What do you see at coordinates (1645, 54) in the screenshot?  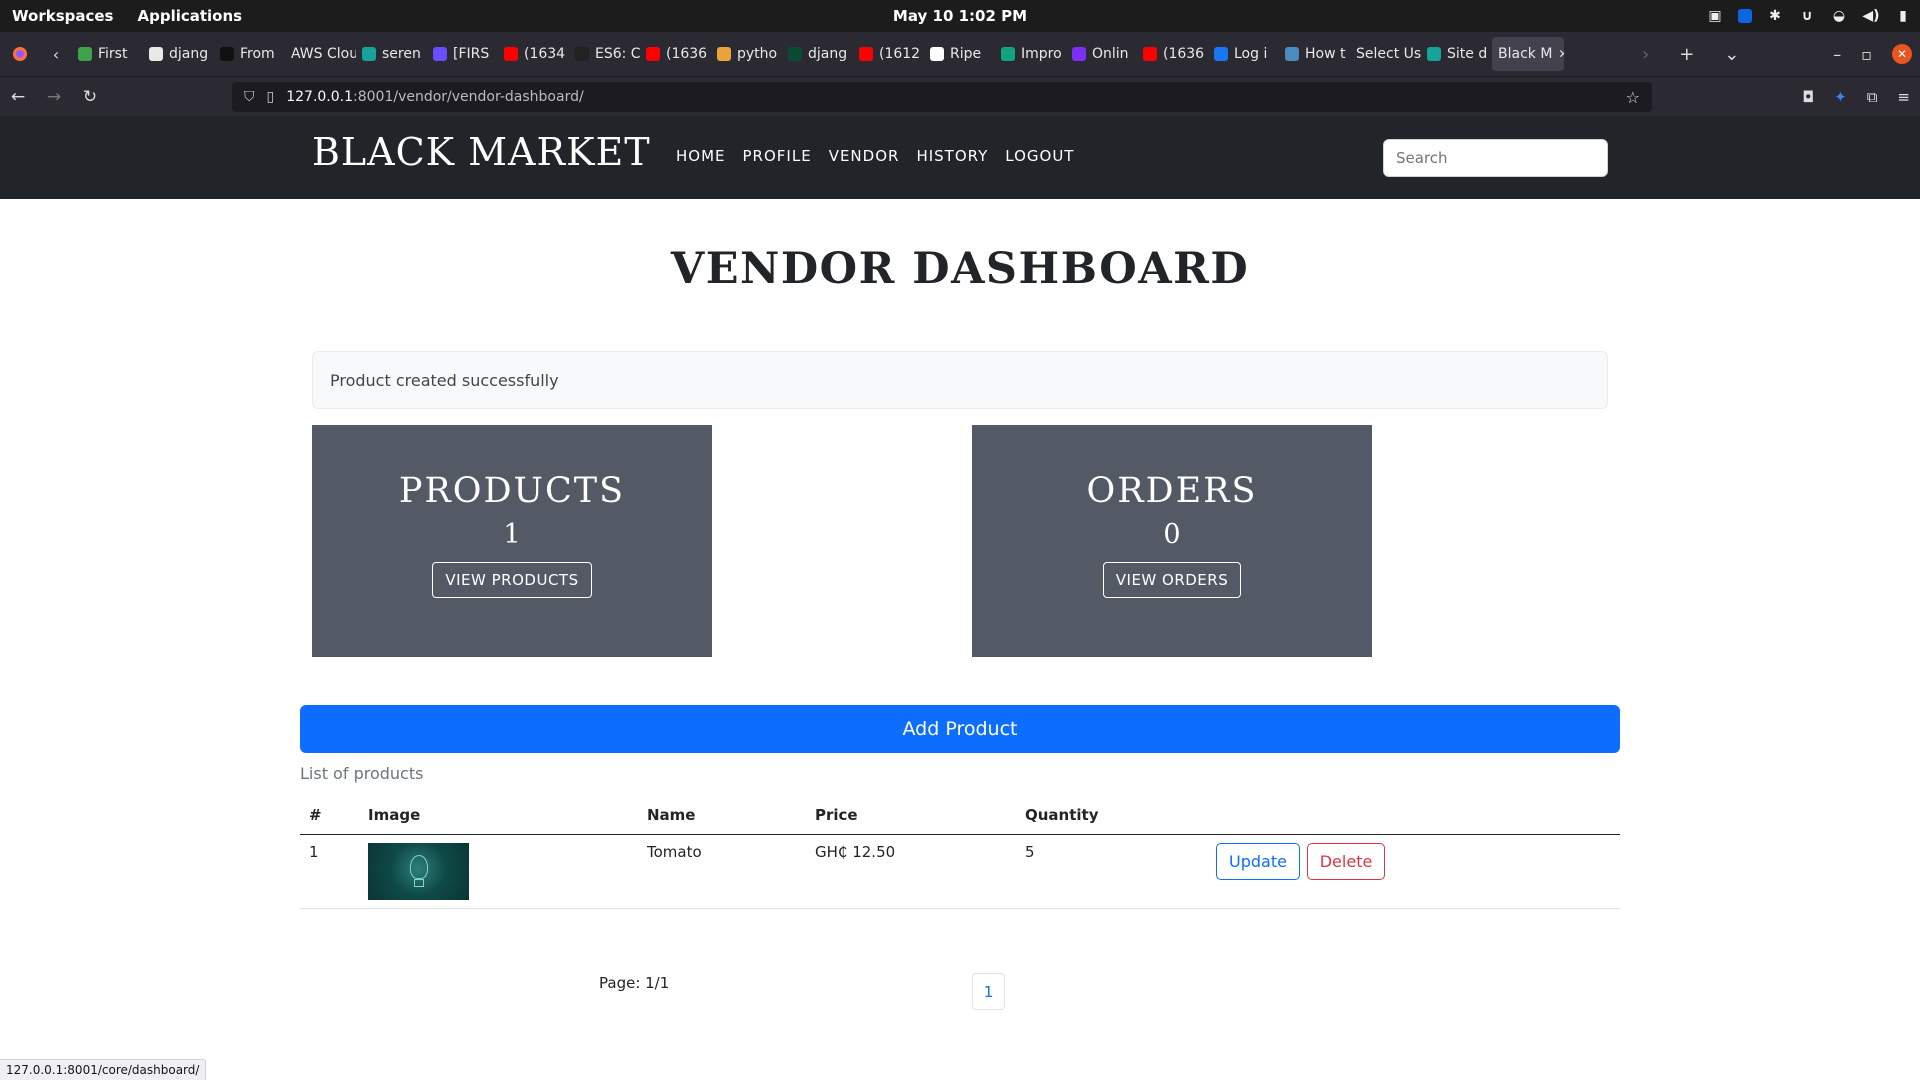 I see `tab-scroll-right-icon: ›` at bounding box center [1645, 54].